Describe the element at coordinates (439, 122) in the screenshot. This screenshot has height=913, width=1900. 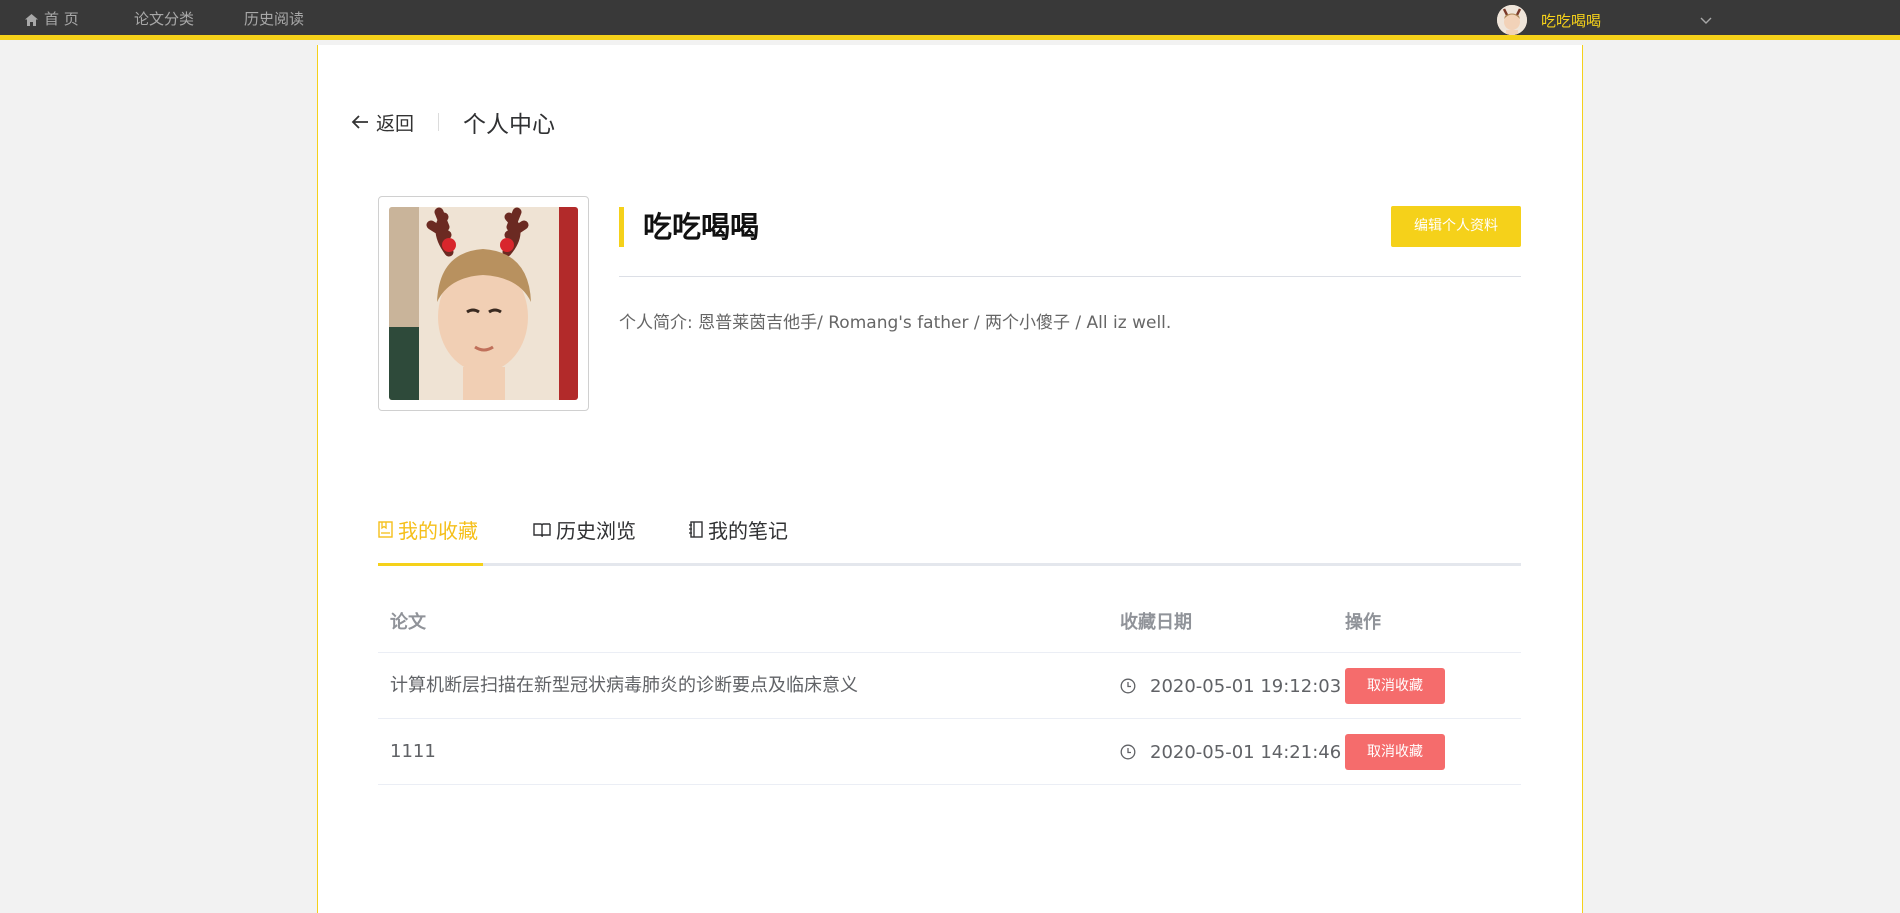
I see `header-divider` at that location.